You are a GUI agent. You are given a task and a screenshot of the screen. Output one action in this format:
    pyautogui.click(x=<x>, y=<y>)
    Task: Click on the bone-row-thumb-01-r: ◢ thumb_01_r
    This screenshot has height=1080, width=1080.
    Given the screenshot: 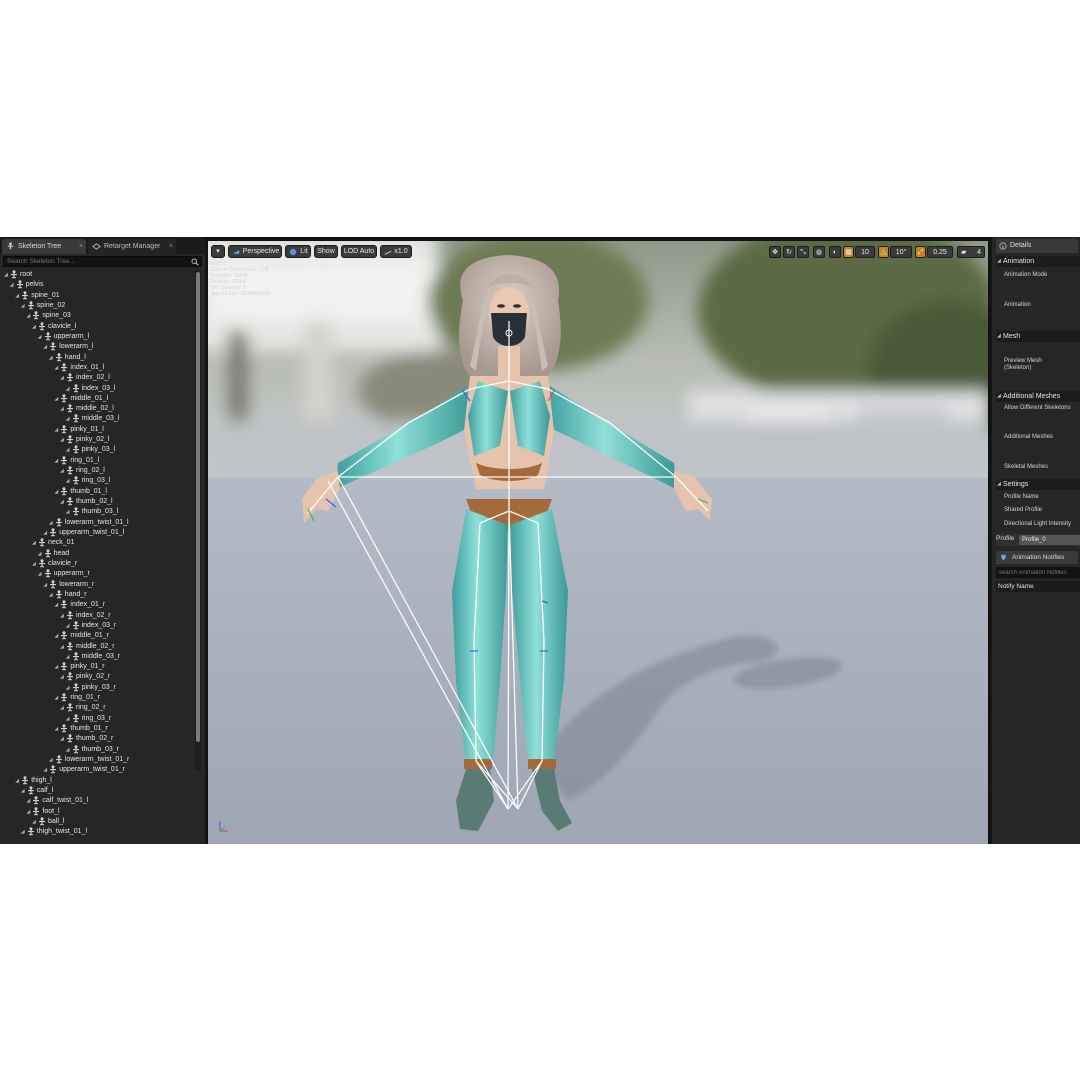 What is the action you would take?
    pyautogui.click(x=81, y=729)
    